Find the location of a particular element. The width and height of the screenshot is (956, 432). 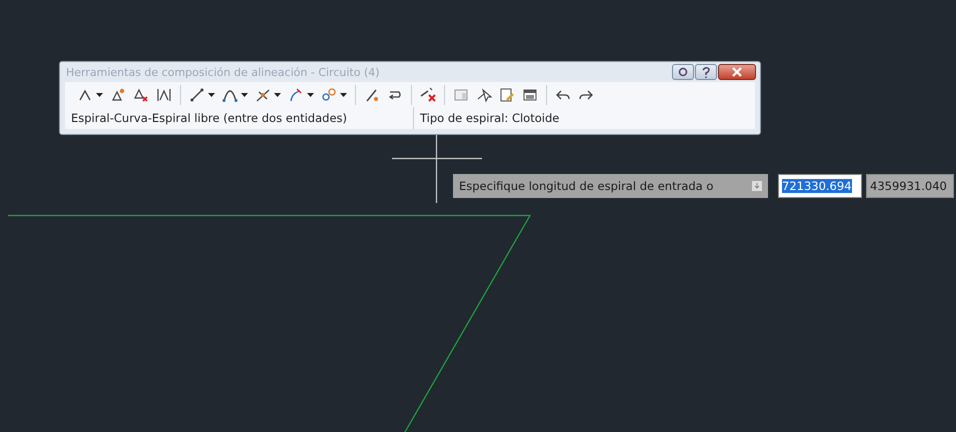

coordinate-field: 721330.694 is located at coordinates (820, 186).